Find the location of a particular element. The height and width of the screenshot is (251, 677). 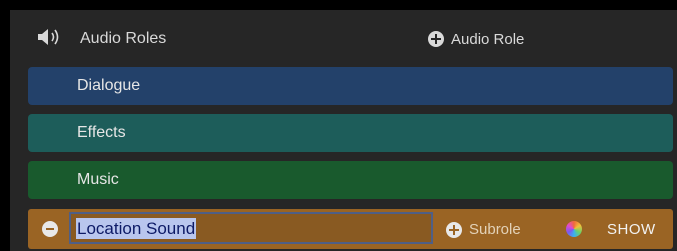

role-label: Music is located at coordinates (98, 179).